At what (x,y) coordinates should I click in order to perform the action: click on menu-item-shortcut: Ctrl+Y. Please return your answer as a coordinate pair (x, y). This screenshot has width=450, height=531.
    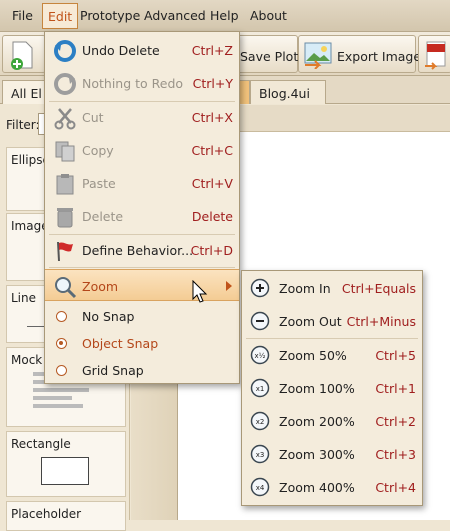
    Looking at the image, I should click on (212, 83).